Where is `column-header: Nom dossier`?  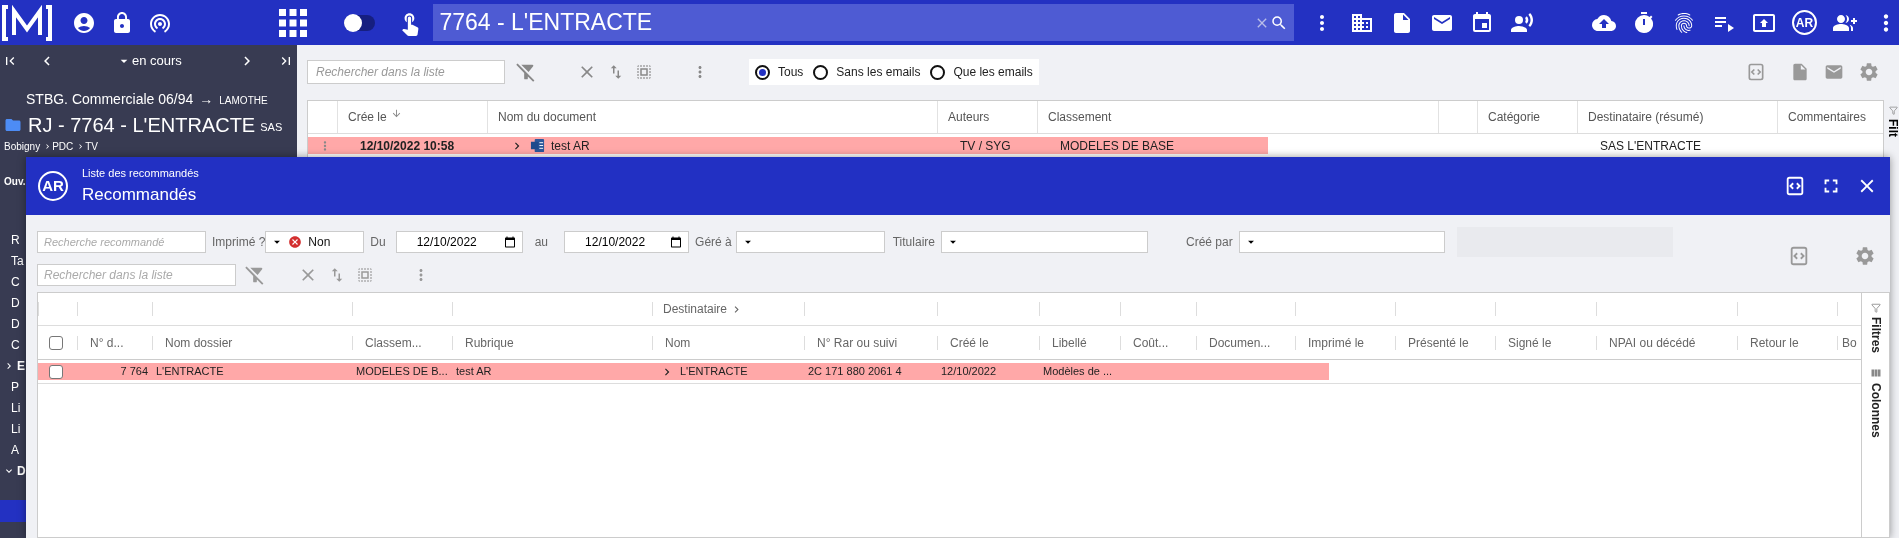
column-header: Nom dossier is located at coordinates (199, 342).